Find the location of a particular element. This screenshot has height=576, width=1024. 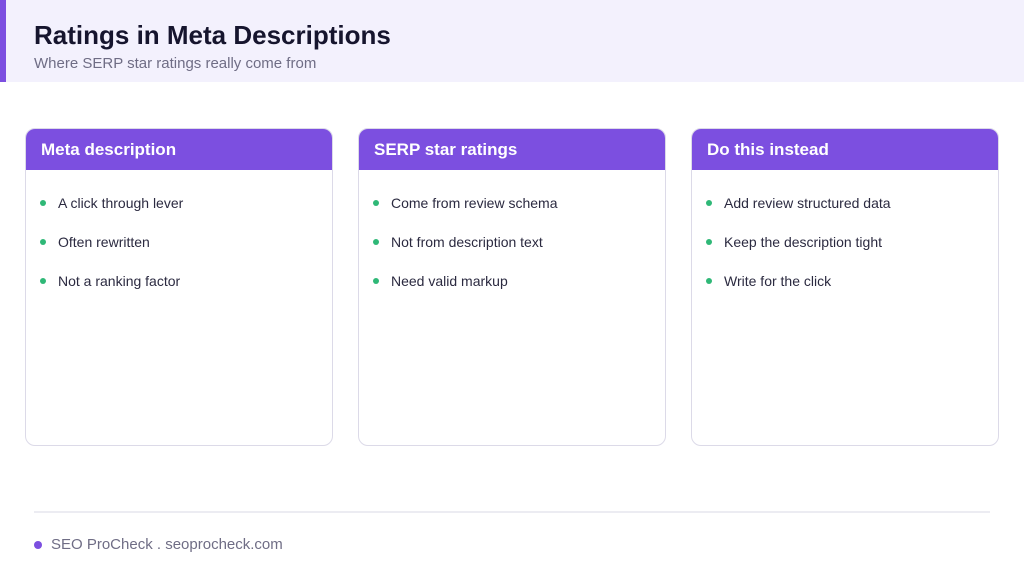

list-item-text: Write for the click is located at coordinates (778, 281).